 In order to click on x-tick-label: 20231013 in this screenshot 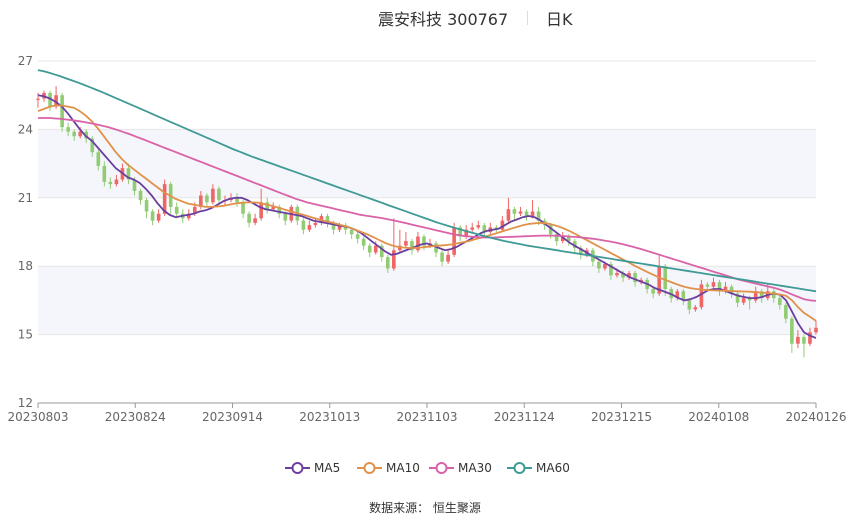, I will do `click(329, 417)`.